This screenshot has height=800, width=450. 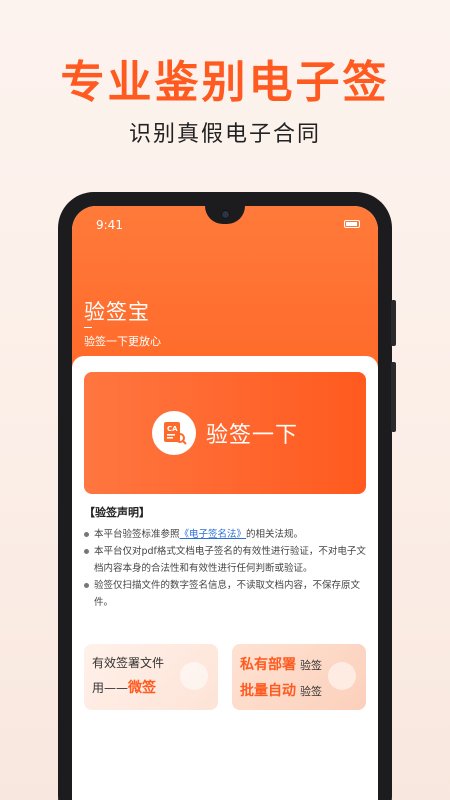 I want to click on app-header: 9:41 验签宝 验签一下更放心, so click(x=225, y=291).